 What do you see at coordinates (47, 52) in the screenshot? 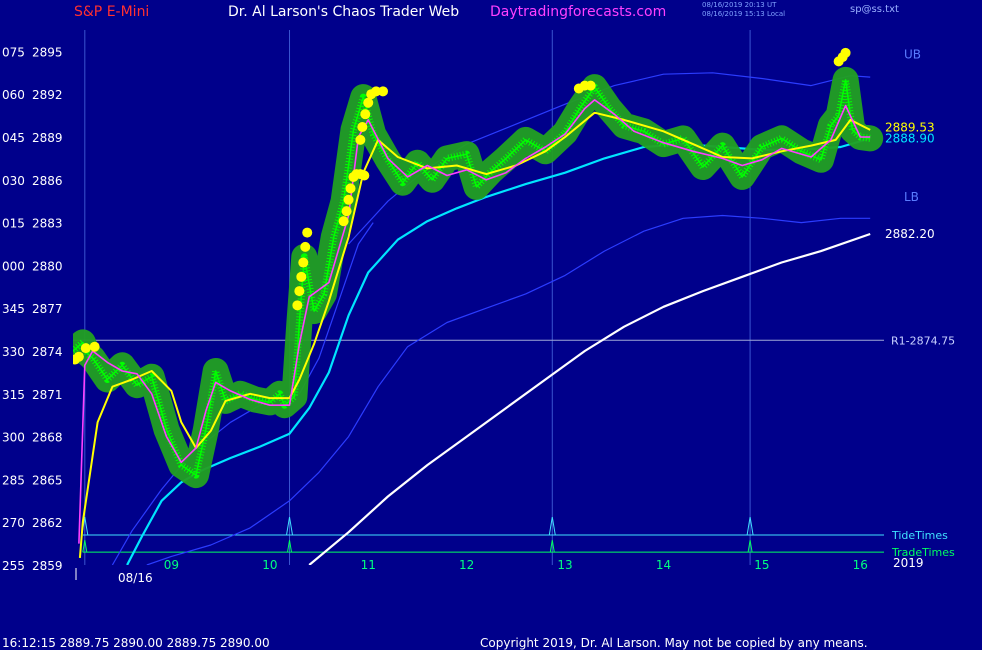
I see `y-tick-price-2895: 2895` at bounding box center [47, 52].